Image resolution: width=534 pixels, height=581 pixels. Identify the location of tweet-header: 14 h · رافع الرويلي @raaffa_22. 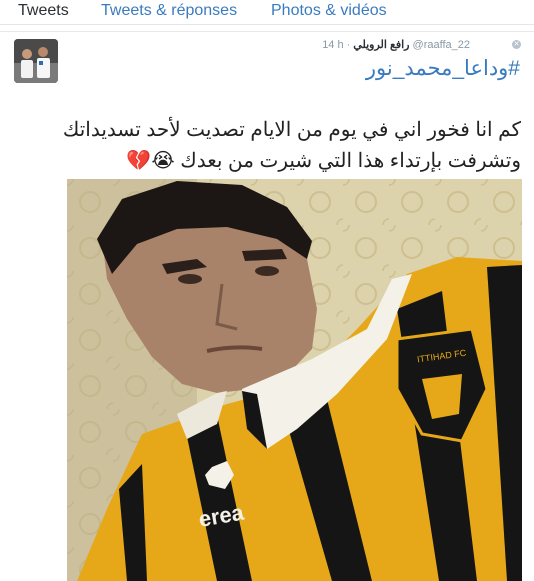
(396, 45).